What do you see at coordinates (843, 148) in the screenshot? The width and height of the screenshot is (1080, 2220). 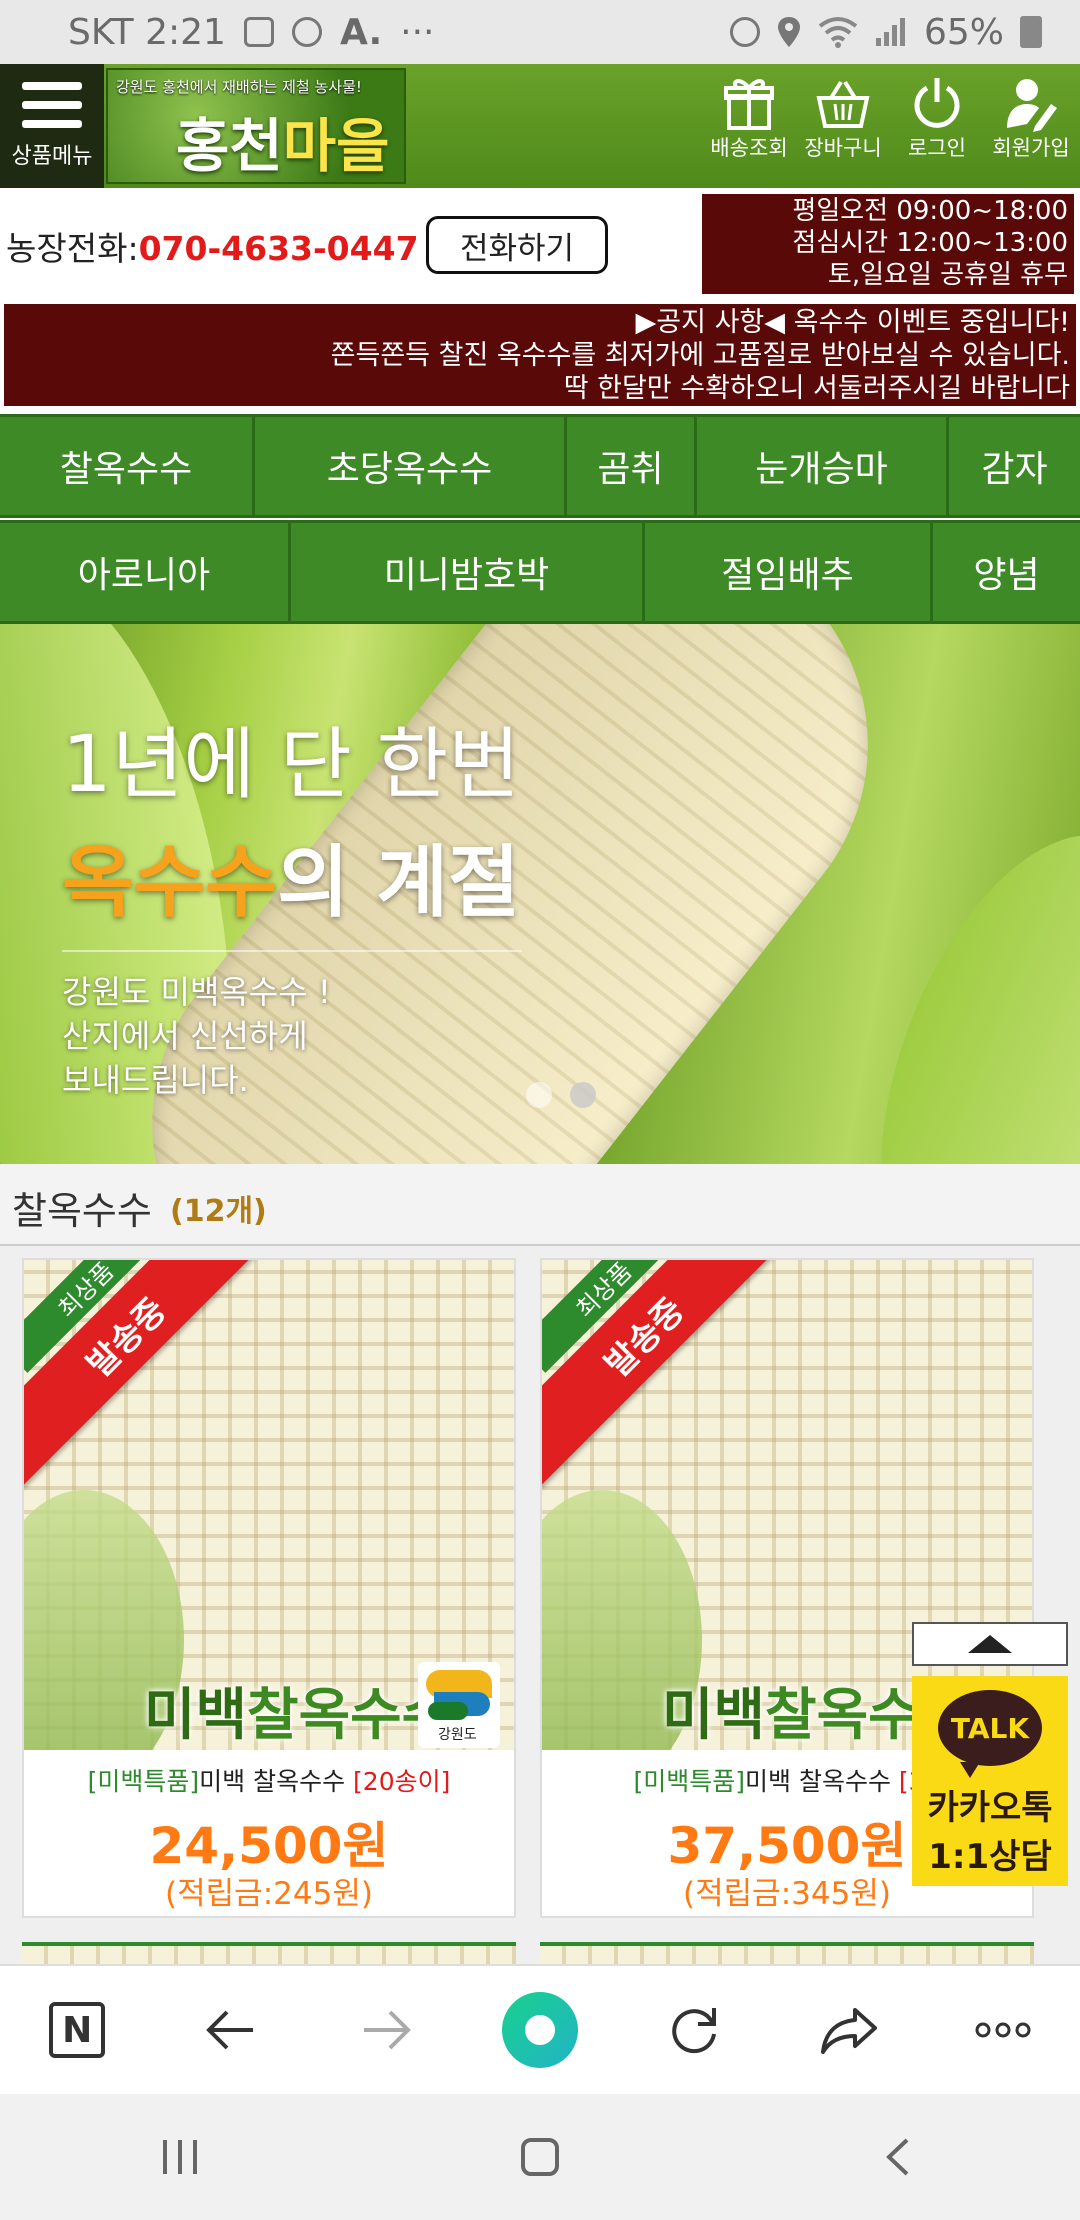 I see `nav-cart-label: 장바구니` at bounding box center [843, 148].